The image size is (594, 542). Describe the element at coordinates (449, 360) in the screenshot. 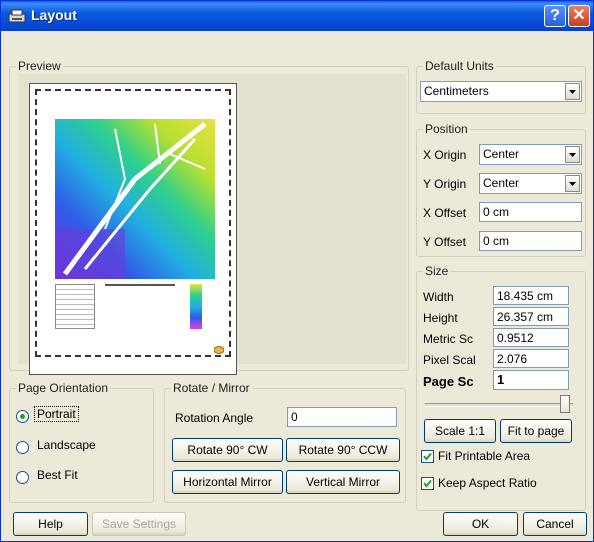

I see `pixel-scale-label: Pixel Scal` at that location.